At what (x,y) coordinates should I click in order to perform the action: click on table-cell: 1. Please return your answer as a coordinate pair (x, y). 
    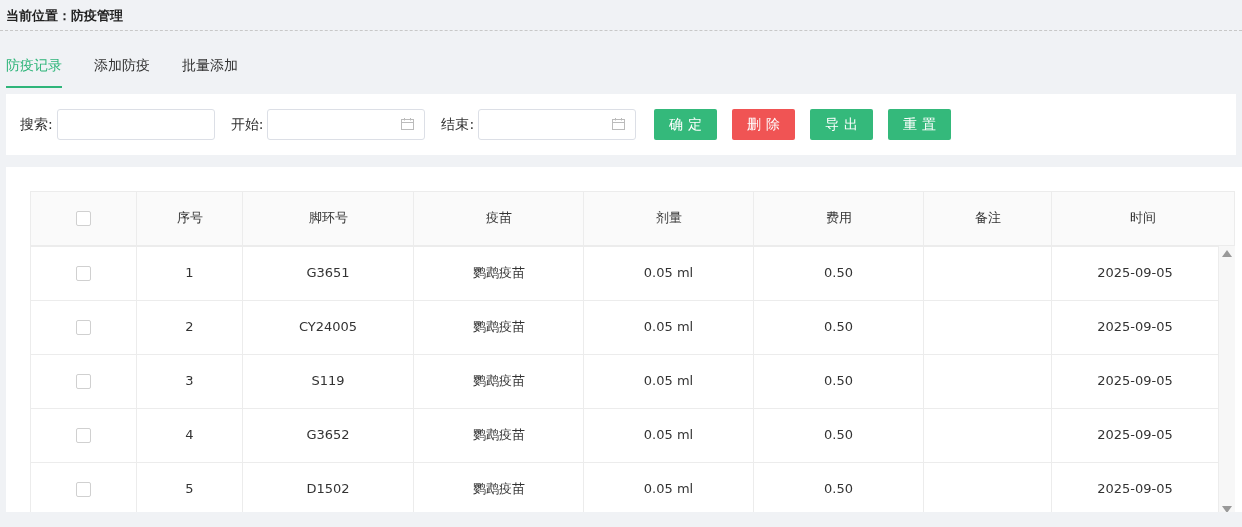
    Looking at the image, I should click on (189, 273).